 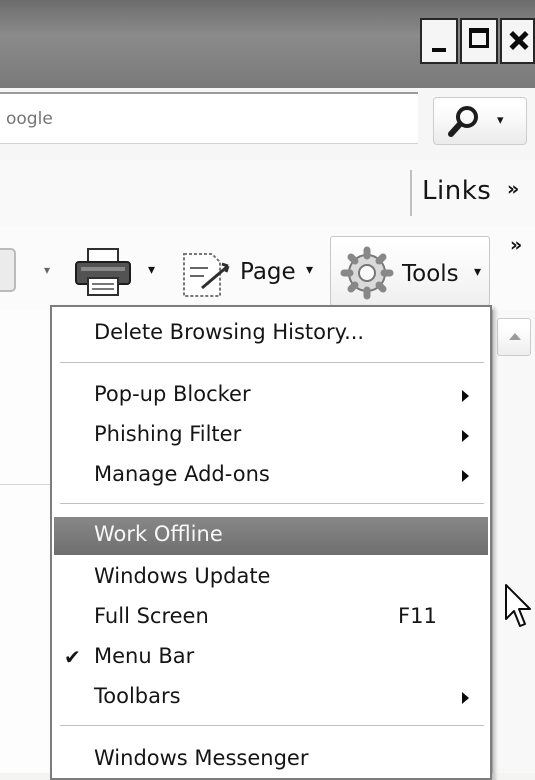 What do you see at coordinates (271, 536) in the screenshot?
I see `menu-item-work-offline: Work Offline` at bounding box center [271, 536].